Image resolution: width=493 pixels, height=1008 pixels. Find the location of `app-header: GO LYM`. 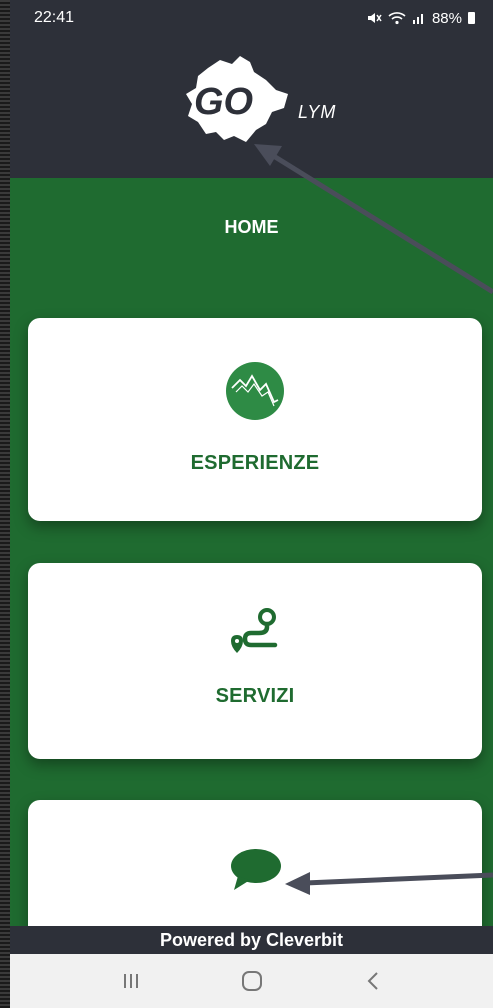

app-header: GO LYM is located at coordinates (251, 107).